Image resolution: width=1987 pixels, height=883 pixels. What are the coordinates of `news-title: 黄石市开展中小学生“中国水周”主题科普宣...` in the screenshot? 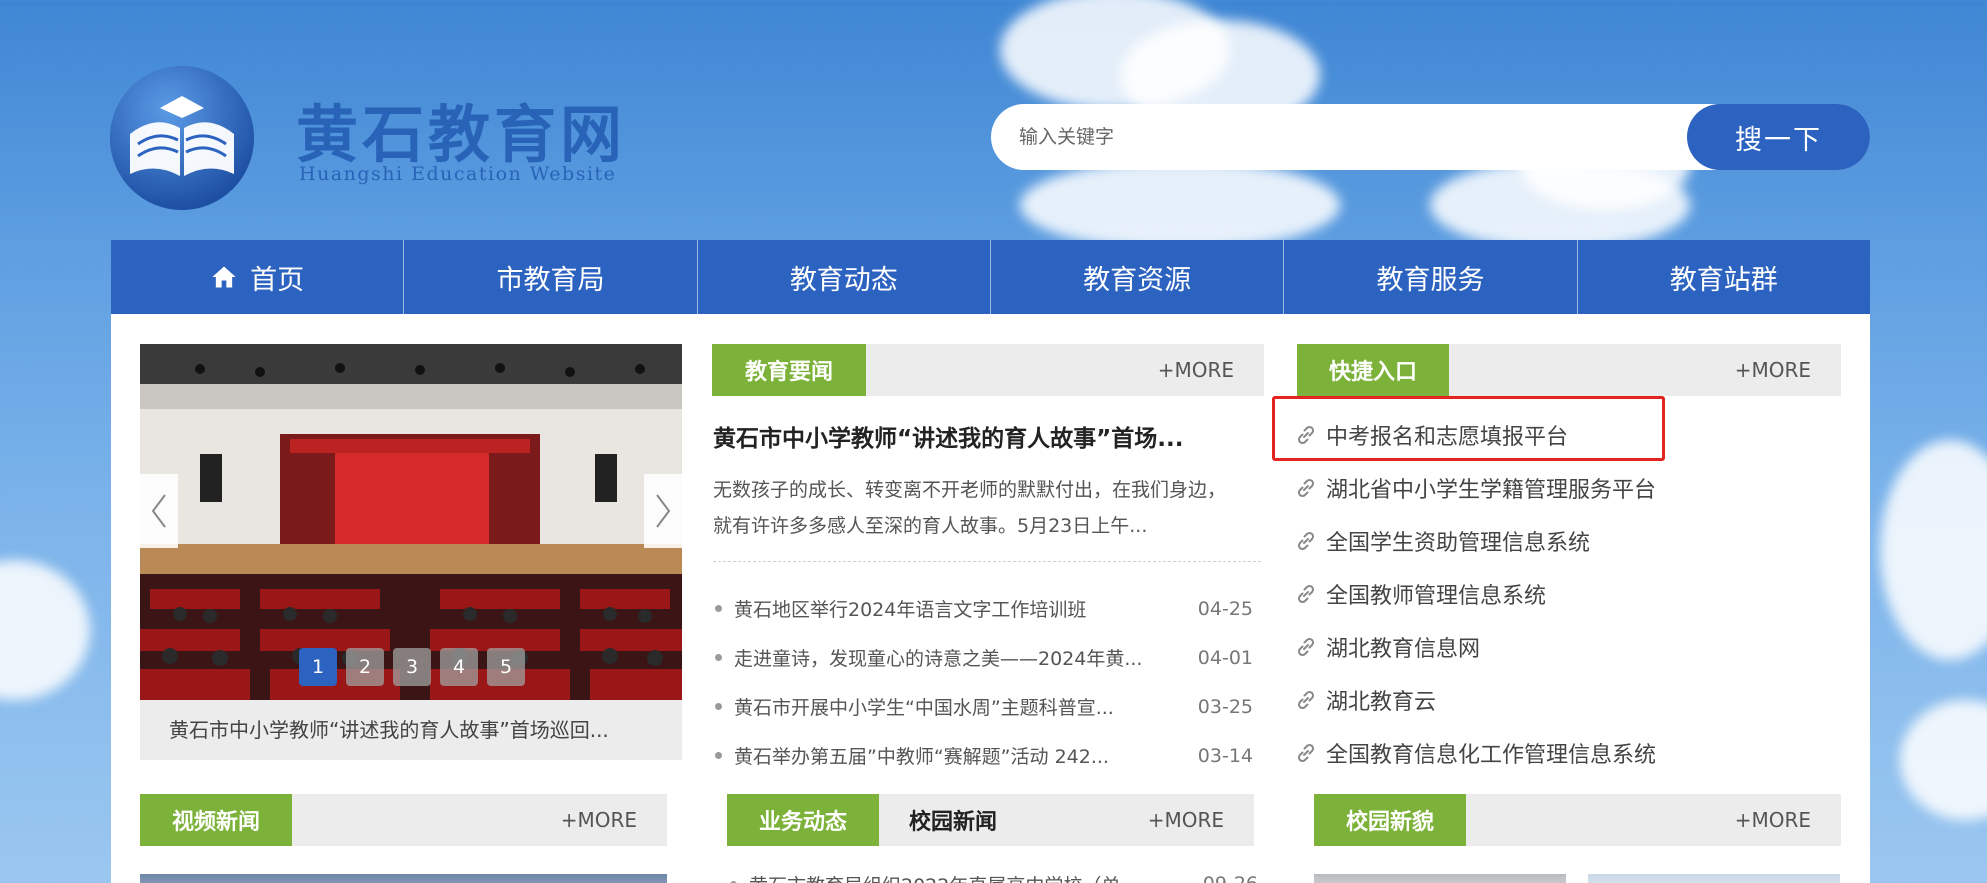 It's located at (924, 708).